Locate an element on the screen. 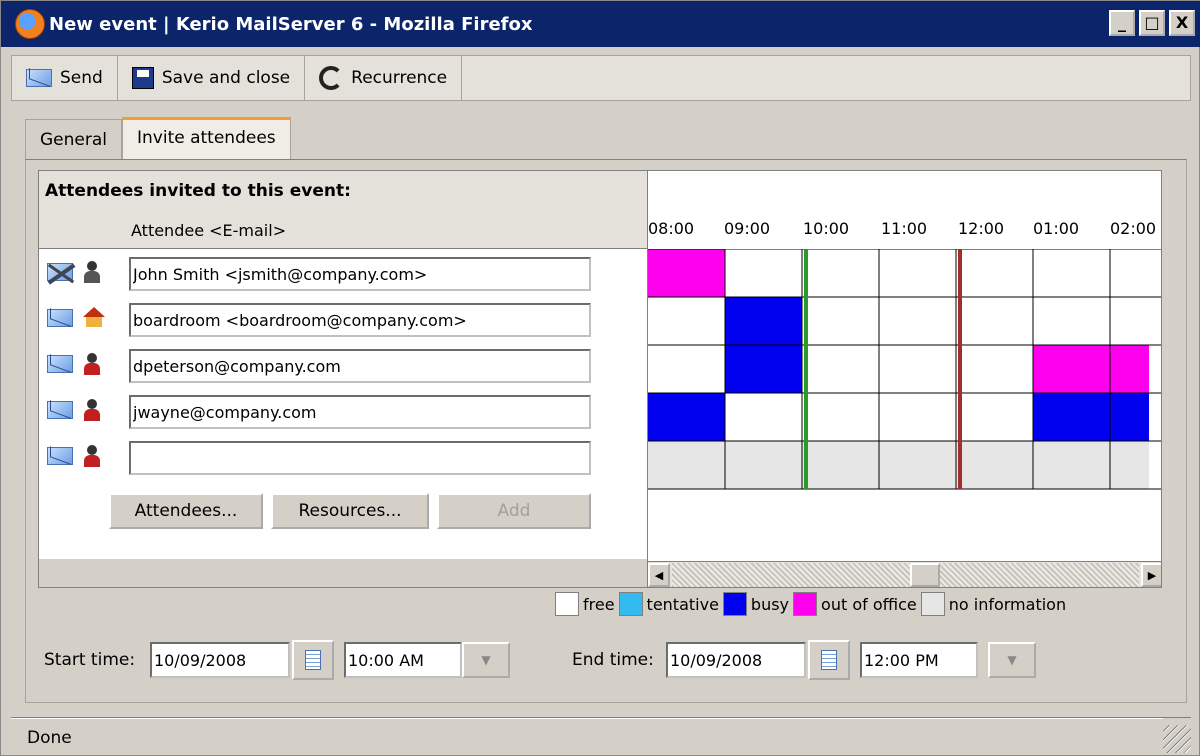 Image resolution: width=1200 pixels, height=756 pixels. send-button: Send is located at coordinates (65, 78).